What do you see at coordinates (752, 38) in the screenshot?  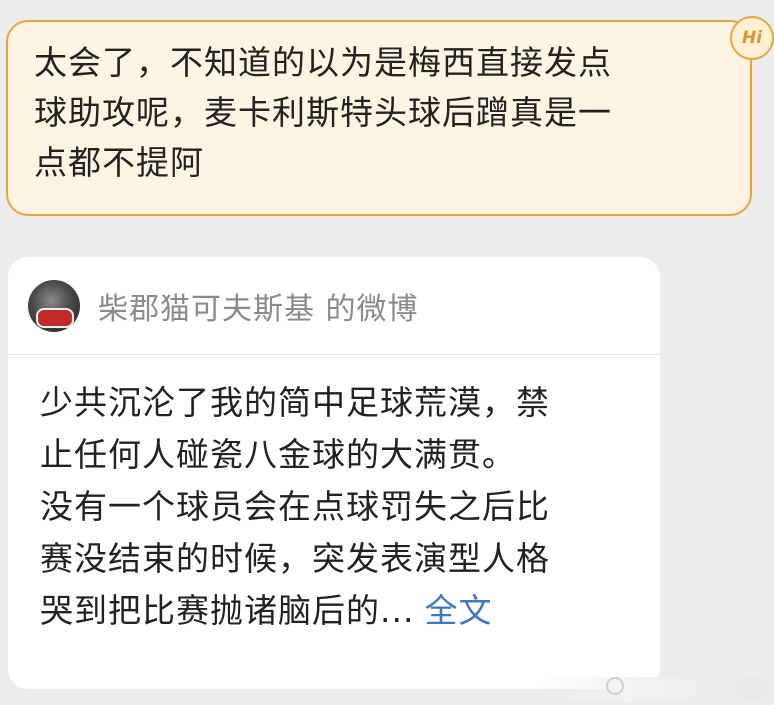 I see `hi-badge-icon: Hi` at bounding box center [752, 38].